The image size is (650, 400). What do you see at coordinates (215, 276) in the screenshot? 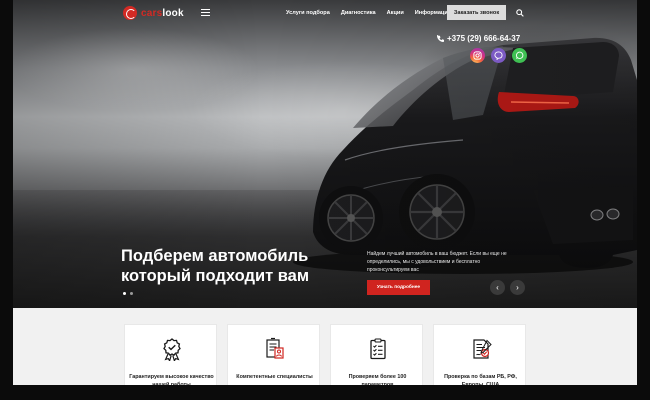
I see `hero-headline-line2: который подходит вам` at bounding box center [215, 276].